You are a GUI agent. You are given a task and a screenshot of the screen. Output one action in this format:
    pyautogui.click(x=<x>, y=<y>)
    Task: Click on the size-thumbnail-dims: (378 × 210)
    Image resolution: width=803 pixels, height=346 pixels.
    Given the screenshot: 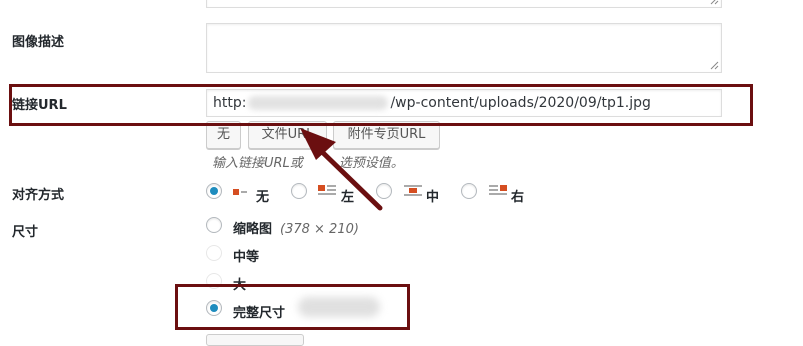 What is the action you would take?
    pyautogui.click(x=319, y=229)
    